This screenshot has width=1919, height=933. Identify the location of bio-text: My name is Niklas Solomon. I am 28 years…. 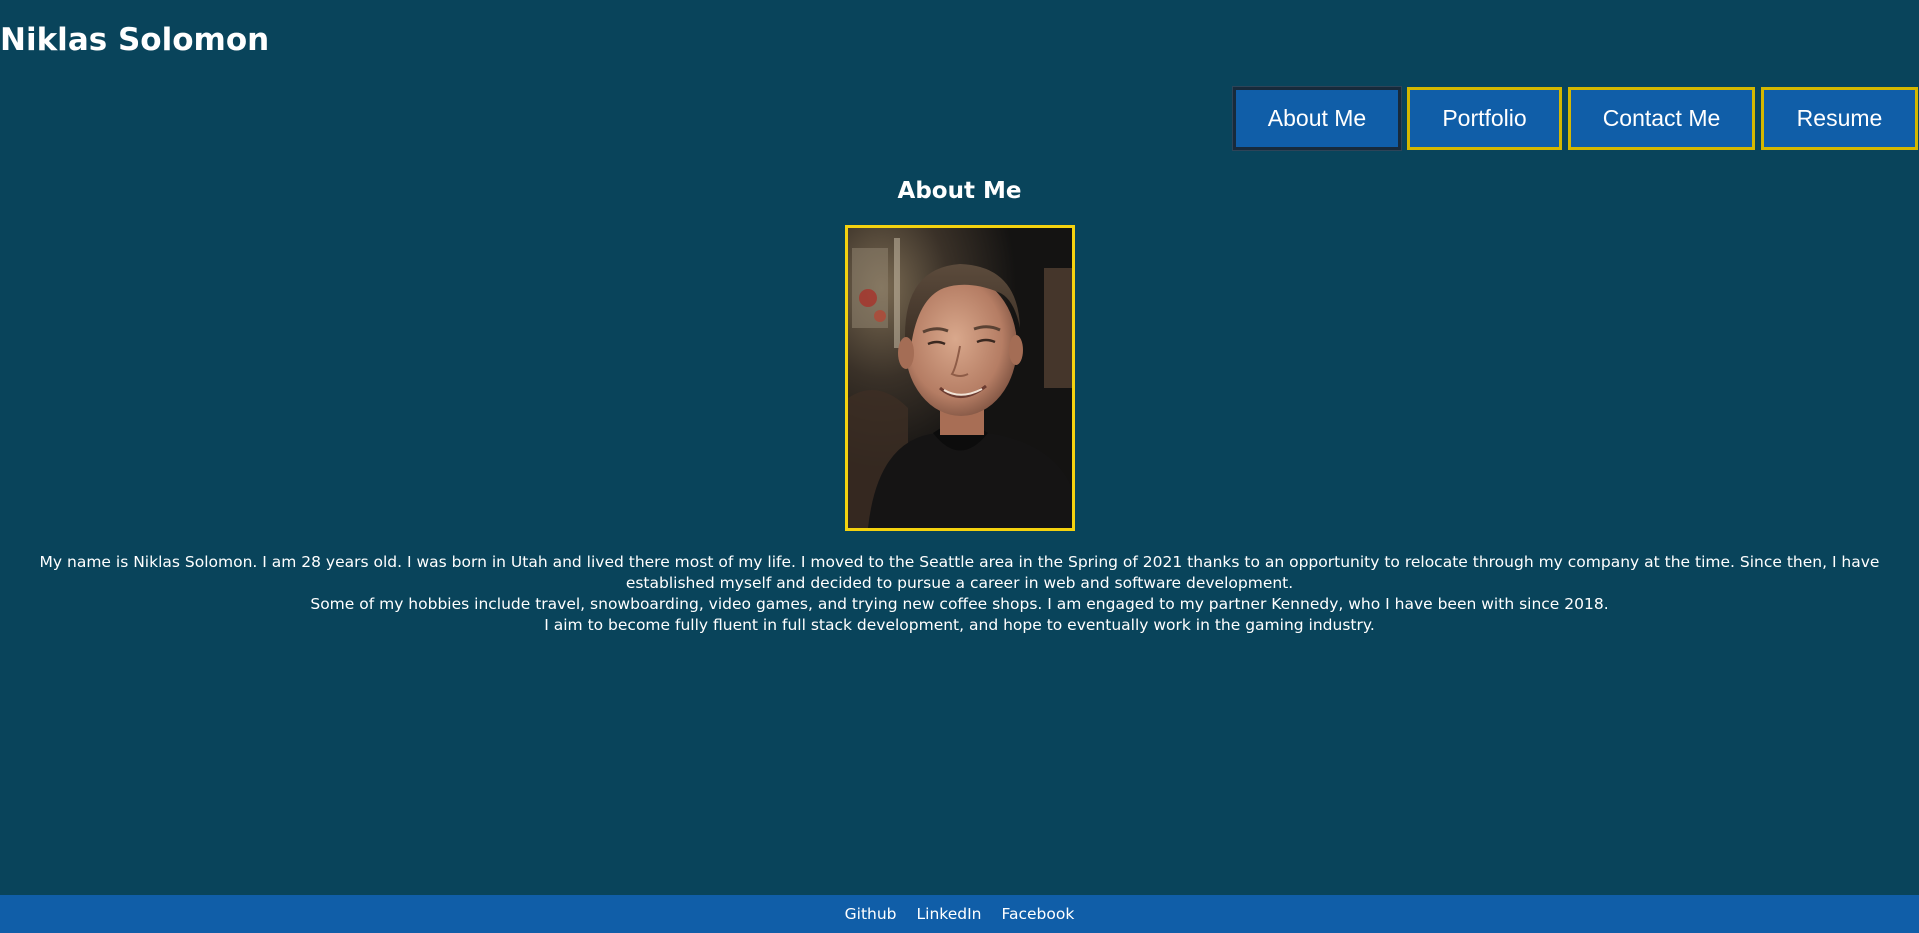
(959, 594).